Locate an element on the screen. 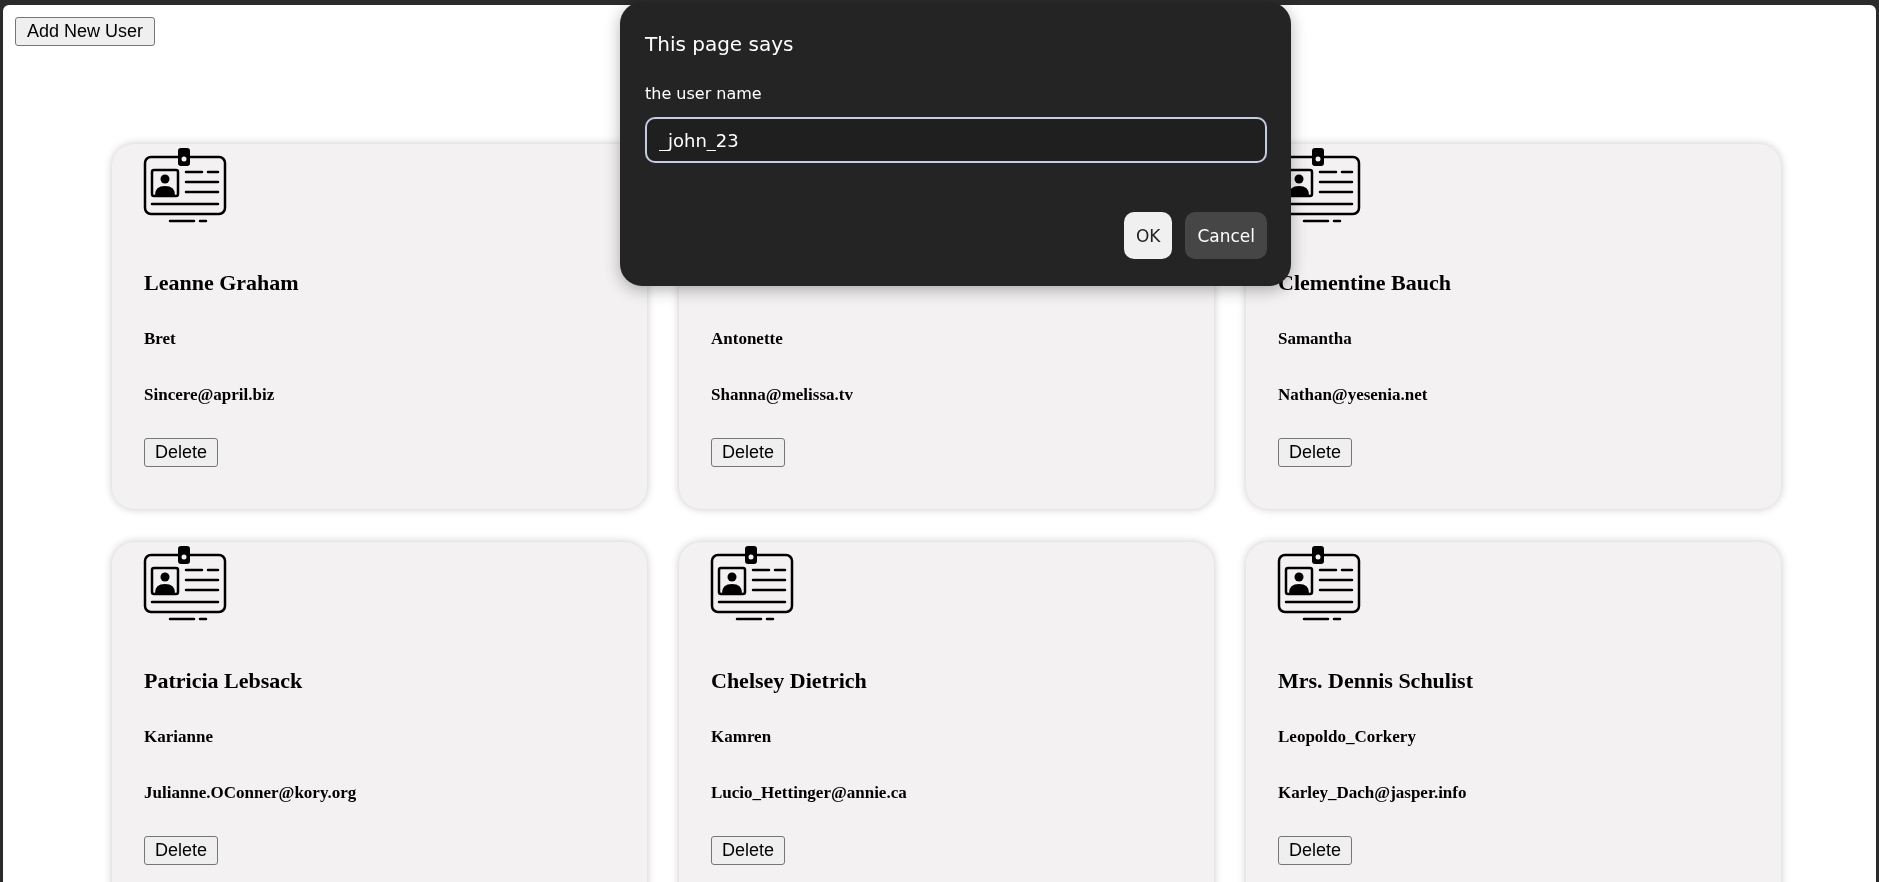 This screenshot has height=882, width=1879. user-name: Chelsey Dietrich is located at coordinates (789, 681).